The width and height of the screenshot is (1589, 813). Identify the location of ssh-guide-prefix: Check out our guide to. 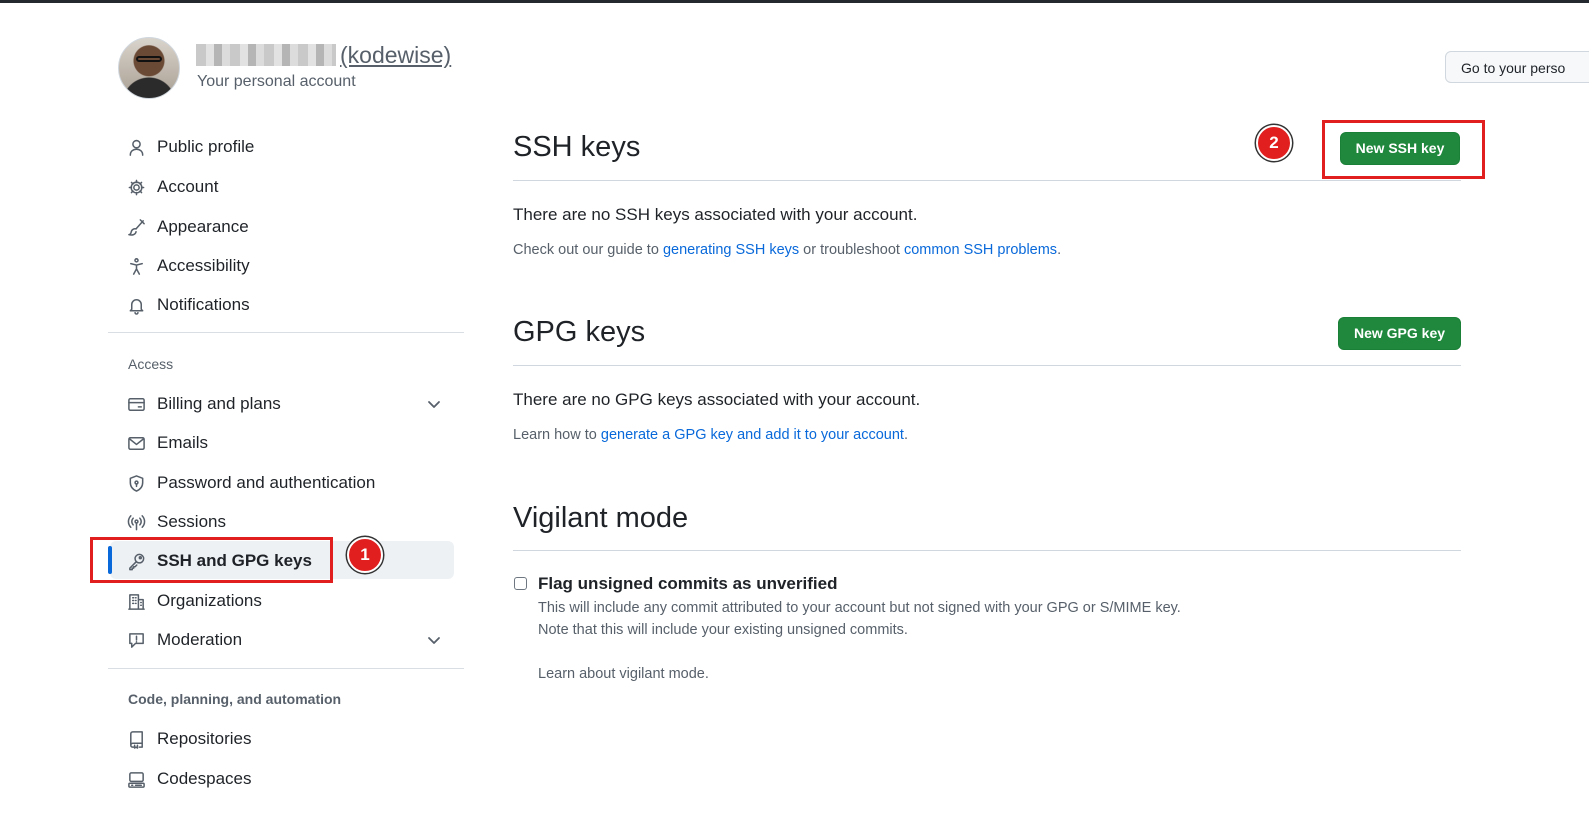
(588, 250).